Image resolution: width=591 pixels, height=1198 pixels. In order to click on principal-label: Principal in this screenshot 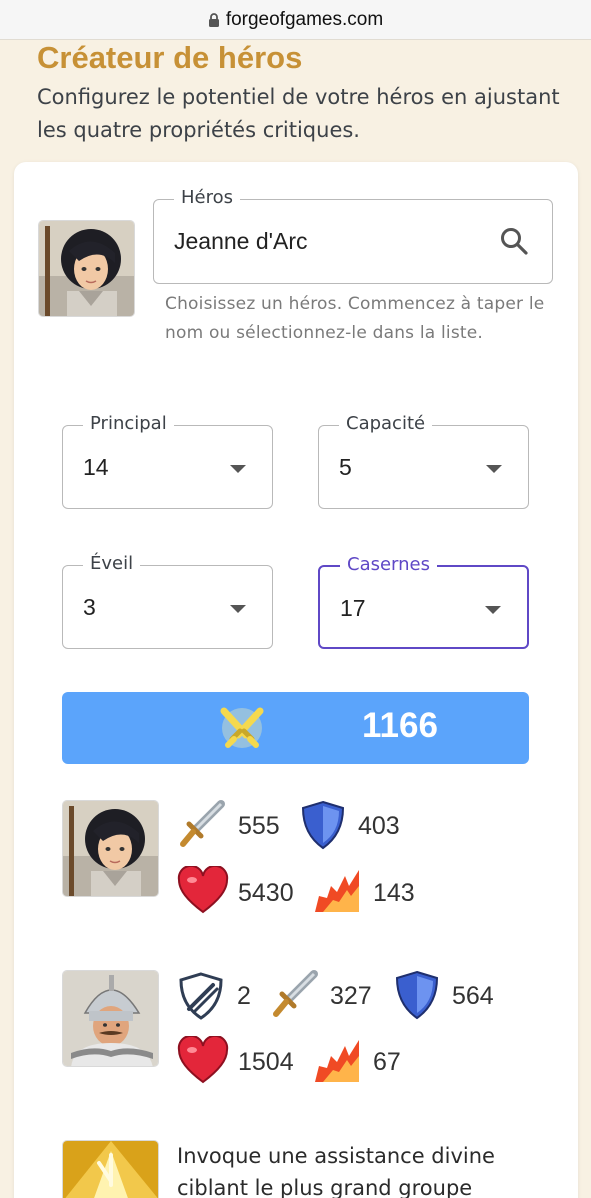, I will do `click(128, 424)`.